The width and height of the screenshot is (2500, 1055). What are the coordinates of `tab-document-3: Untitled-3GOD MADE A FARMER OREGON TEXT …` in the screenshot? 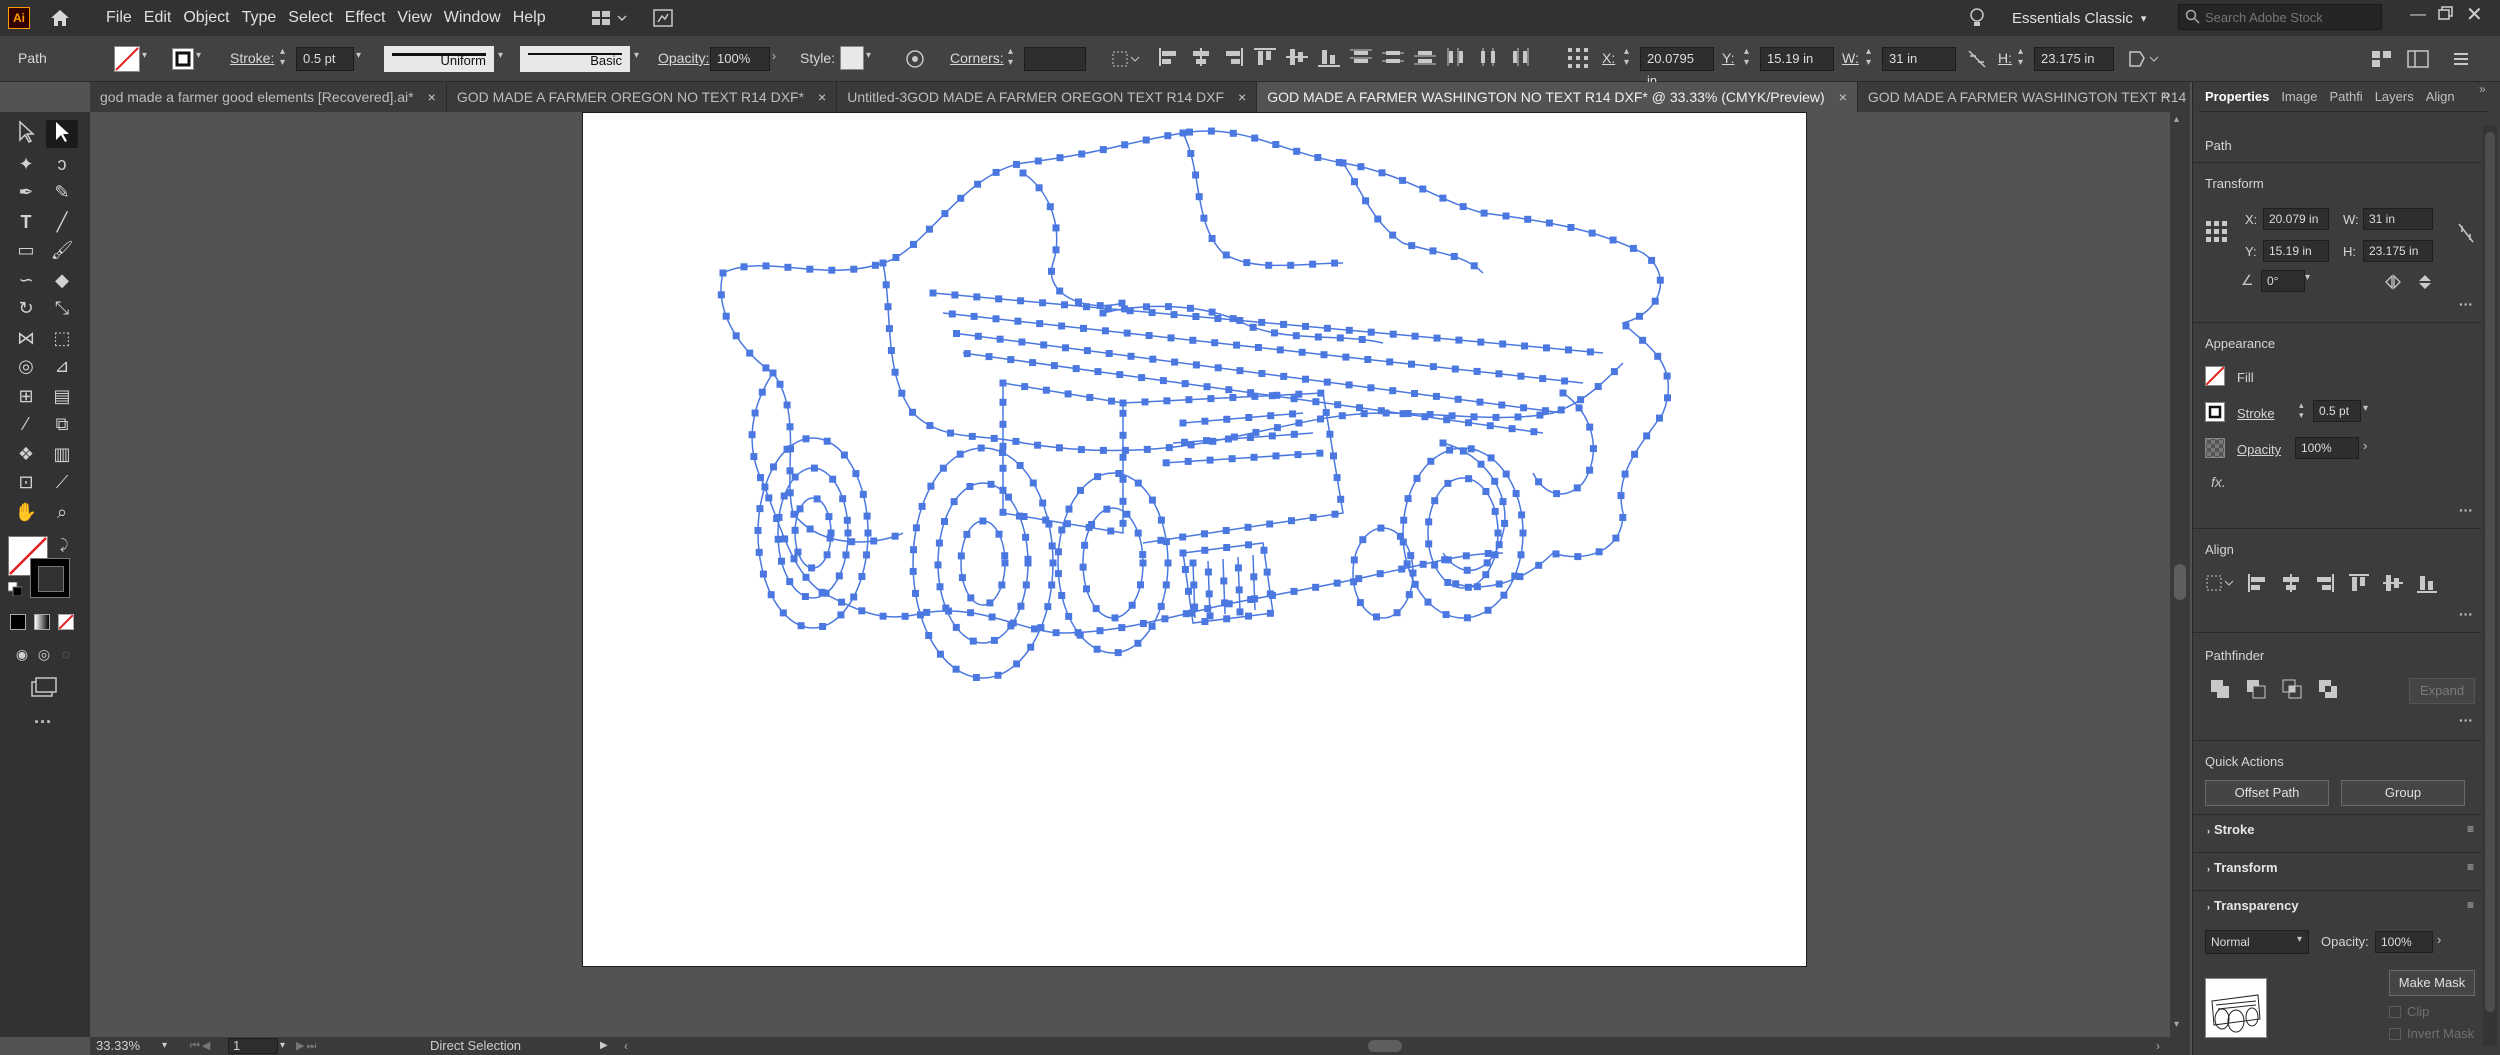 It's located at (1047, 97).